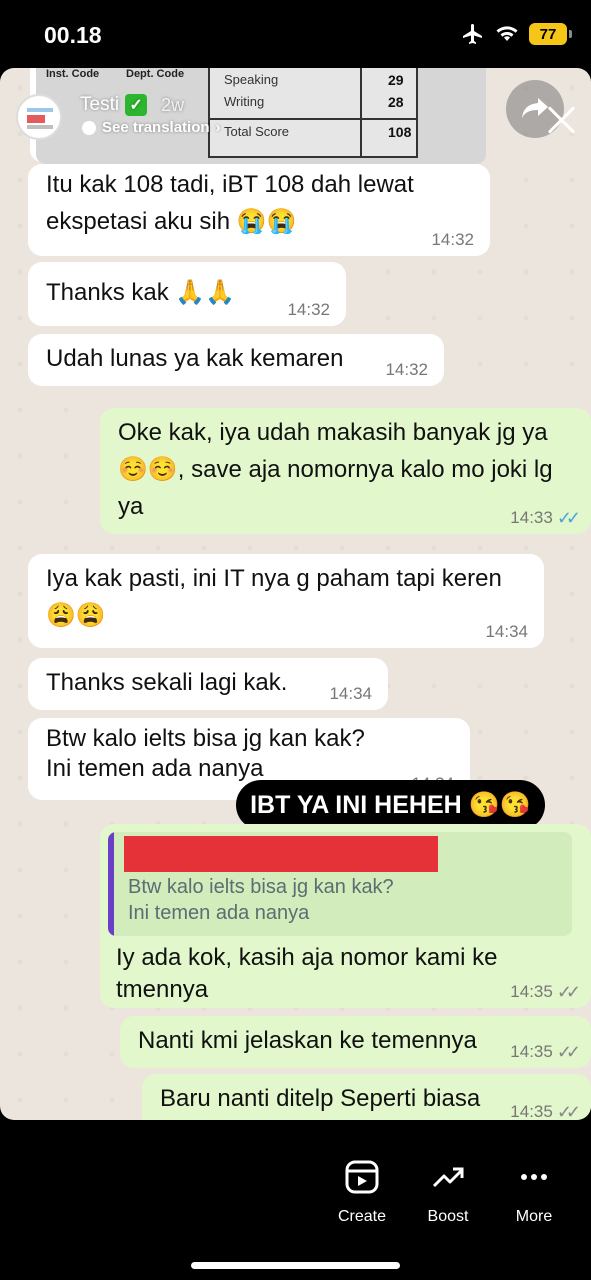 This screenshot has height=1280, width=591. What do you see at coordinates (531, 517) in the screenshot?
I see `message-time: 14:33` at bounding box center [531, 517].